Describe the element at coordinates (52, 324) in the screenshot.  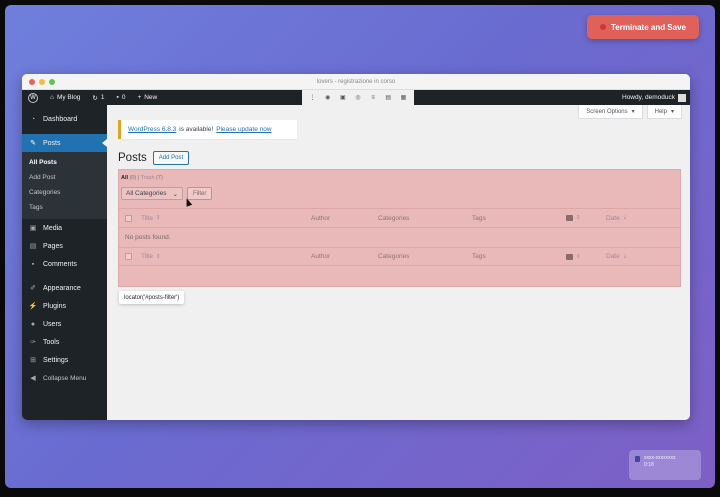
I see `sidebar-item-label: Users` at that location.